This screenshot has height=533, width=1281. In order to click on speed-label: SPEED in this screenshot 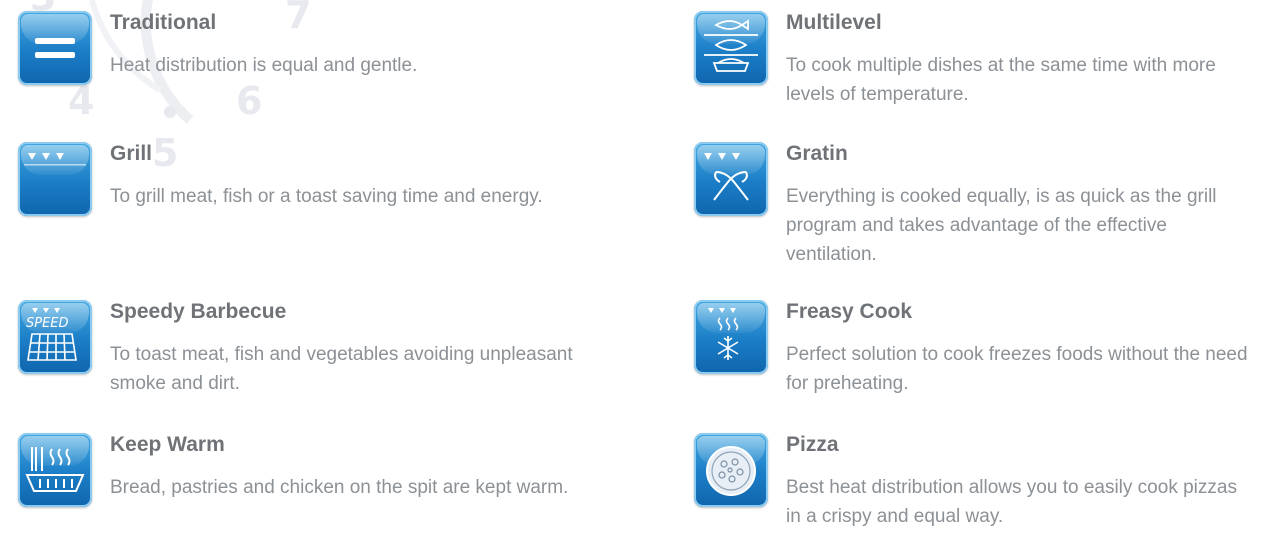, I will do `click(47, 323)`.